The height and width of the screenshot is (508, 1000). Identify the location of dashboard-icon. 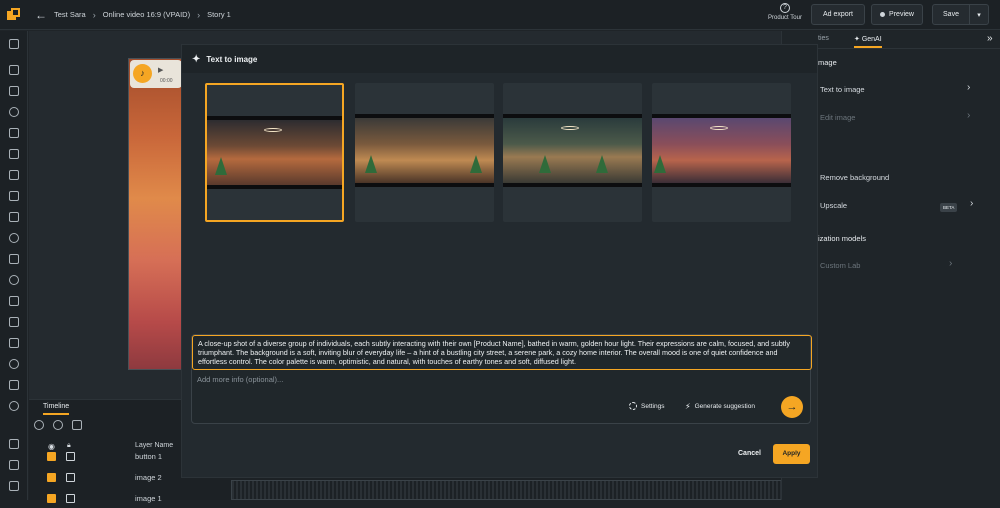
(14, 343).